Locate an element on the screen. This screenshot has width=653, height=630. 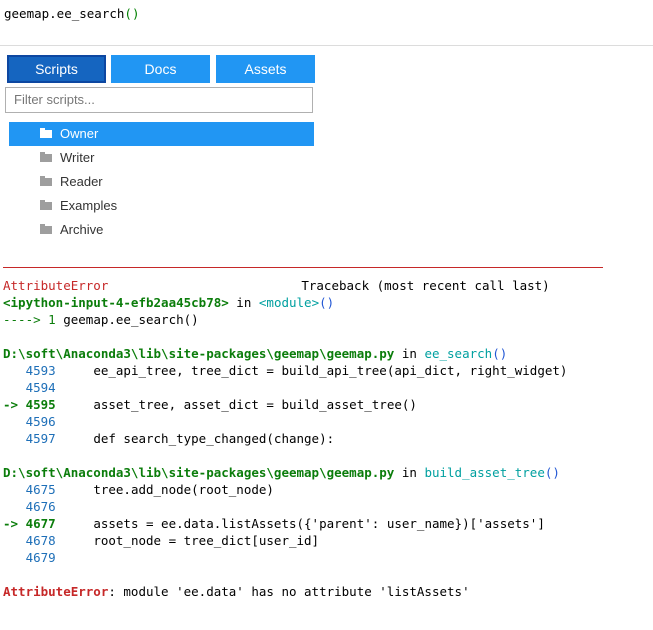
frame1-line: 4594 is located at coordinates (29, 387).